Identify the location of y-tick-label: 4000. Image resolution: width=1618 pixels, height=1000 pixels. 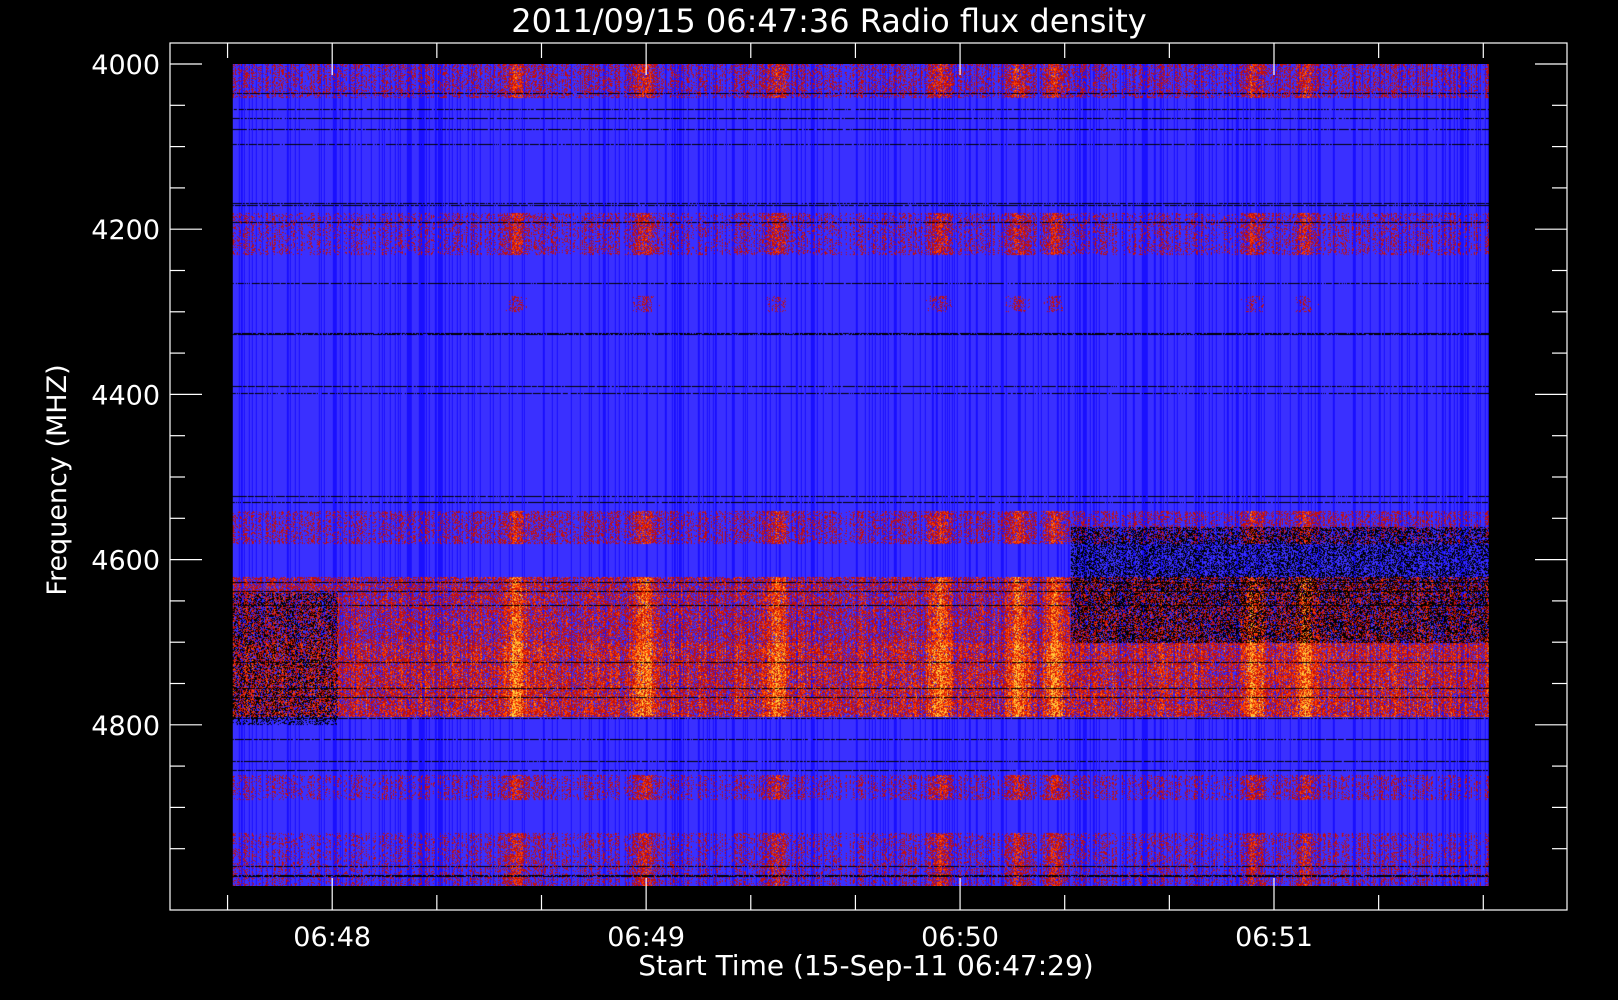
(125, 65).